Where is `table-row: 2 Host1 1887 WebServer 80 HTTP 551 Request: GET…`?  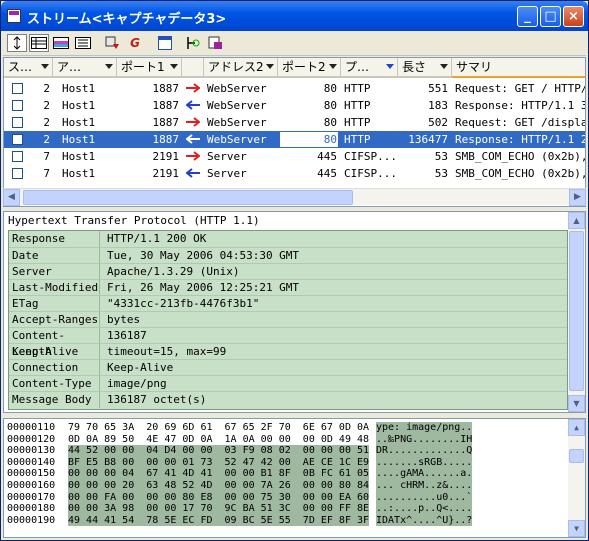 table-row: 2 Host1 1887 WebServer 80 HTTP 551 Request: GET… is located at coordinates (294, 88).